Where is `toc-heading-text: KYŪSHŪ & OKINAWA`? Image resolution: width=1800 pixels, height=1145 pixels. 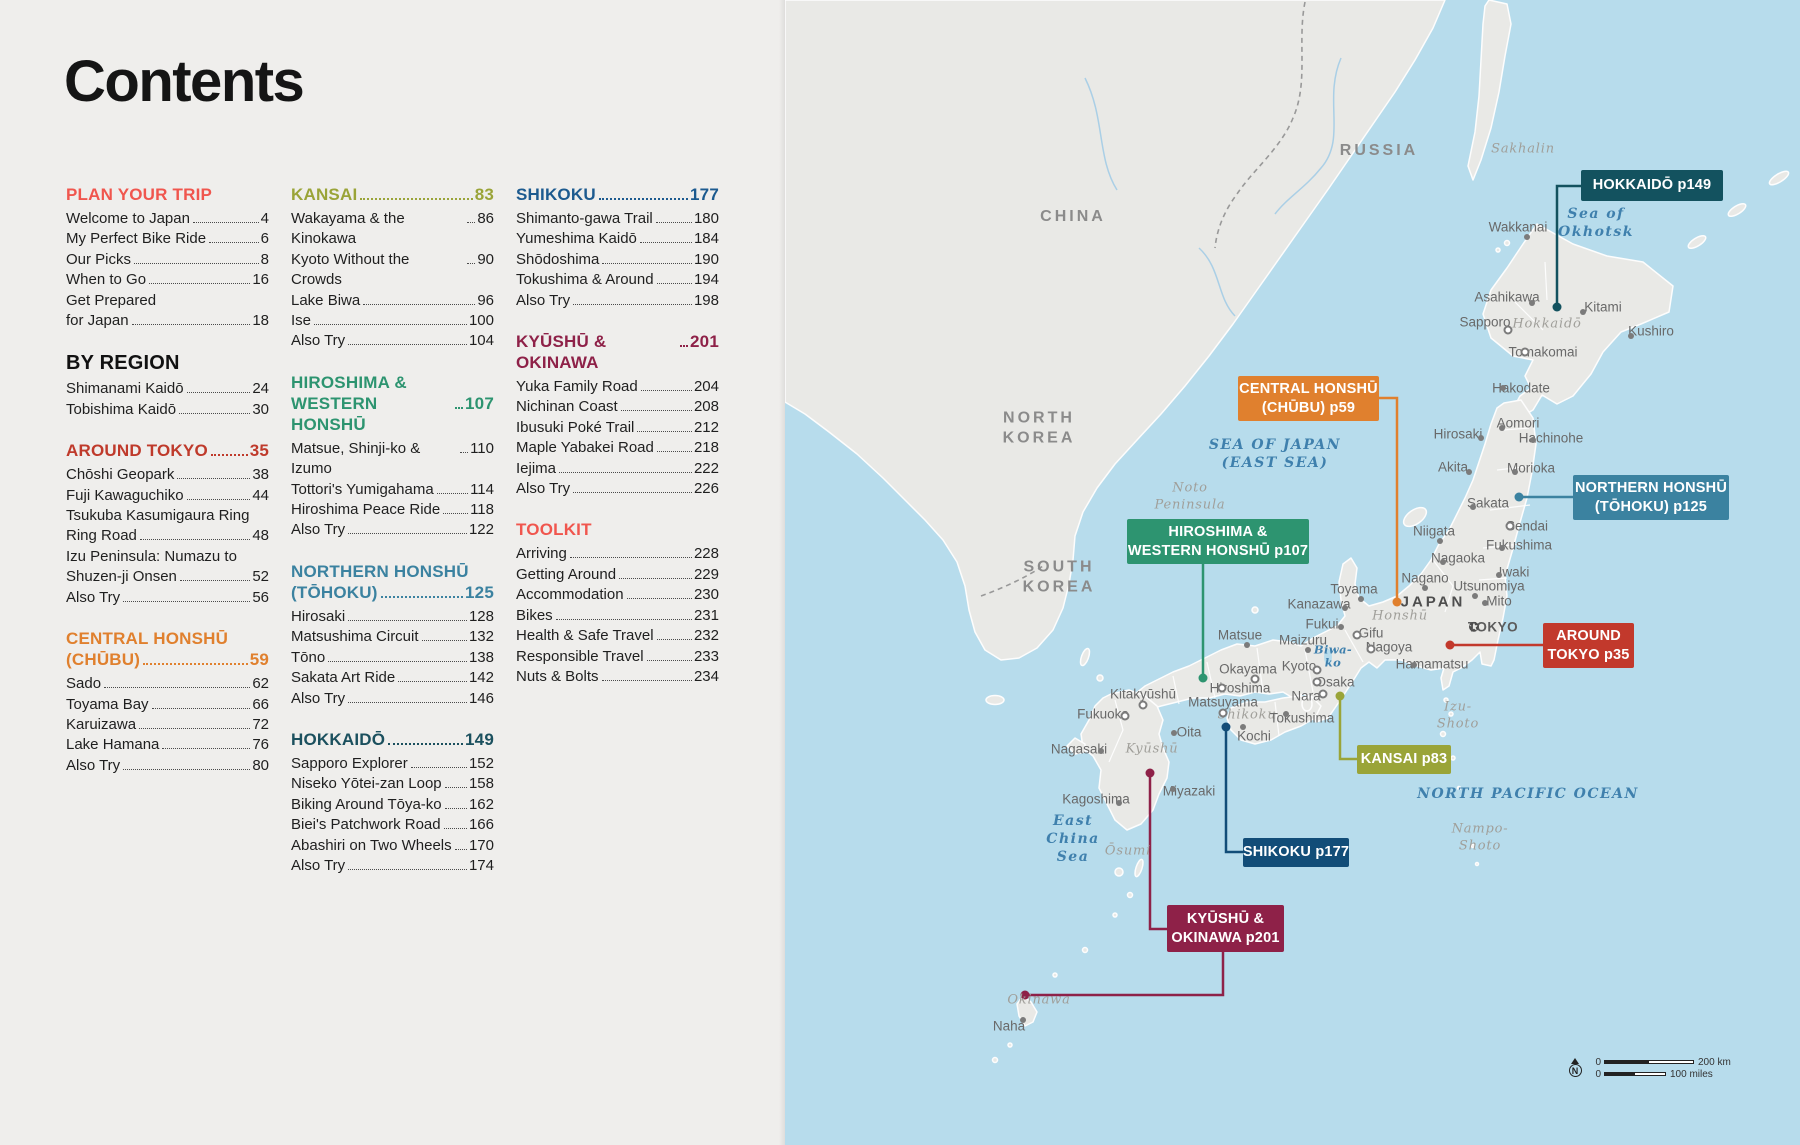
toc-heading-text: KYŪSHŪ & OKINAWA is located at coordinates (561, 352).